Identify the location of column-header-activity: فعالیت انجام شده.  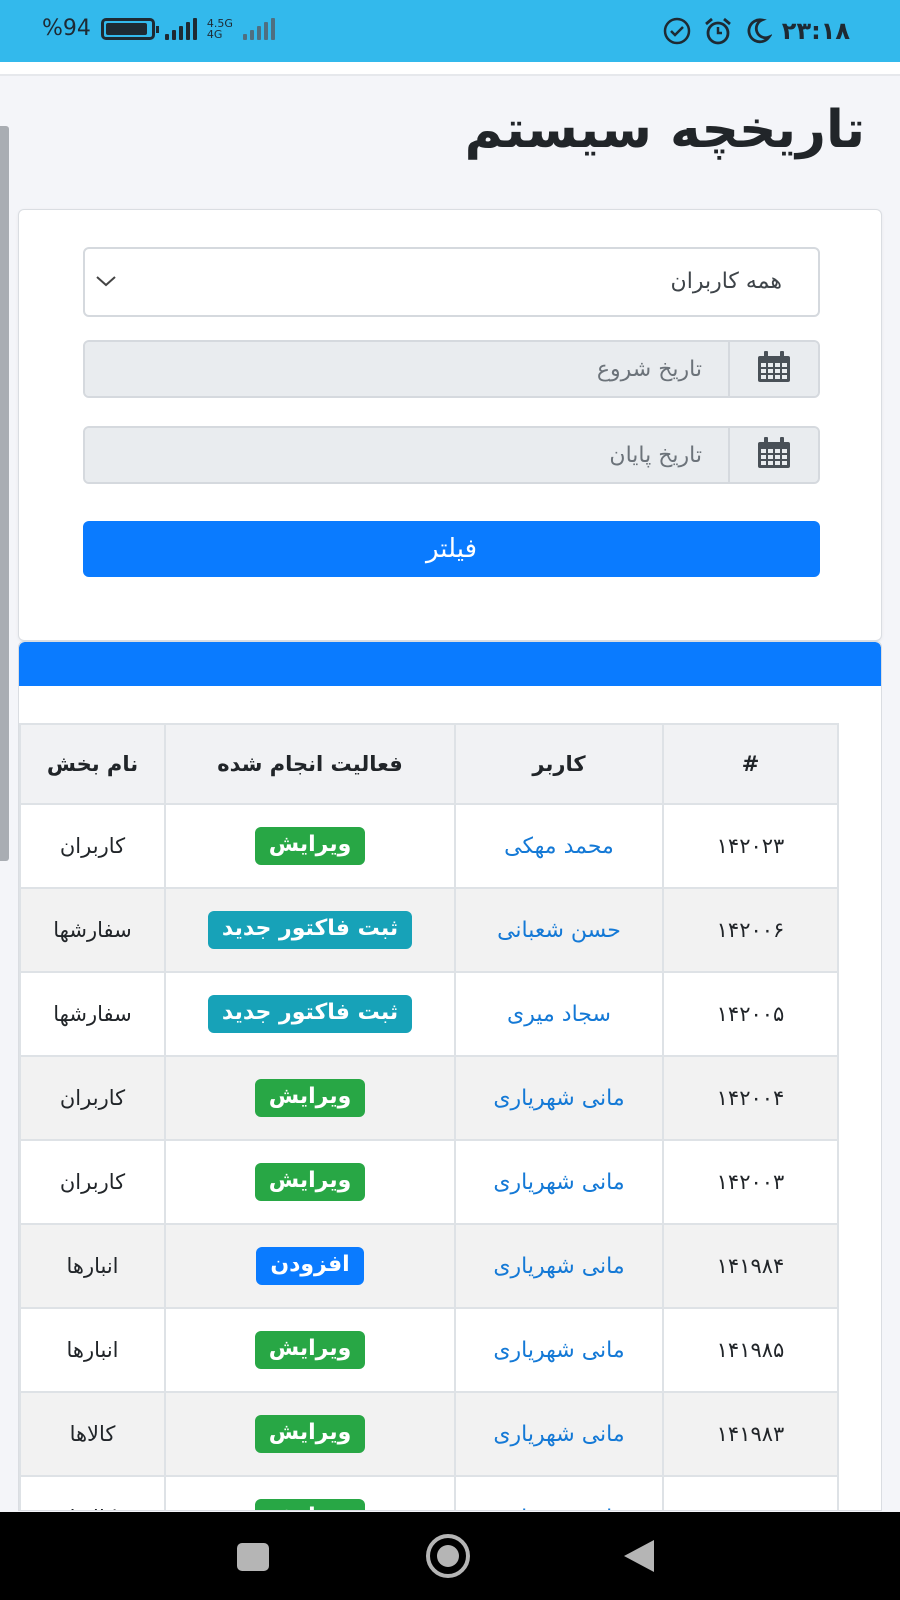
(310, 764).